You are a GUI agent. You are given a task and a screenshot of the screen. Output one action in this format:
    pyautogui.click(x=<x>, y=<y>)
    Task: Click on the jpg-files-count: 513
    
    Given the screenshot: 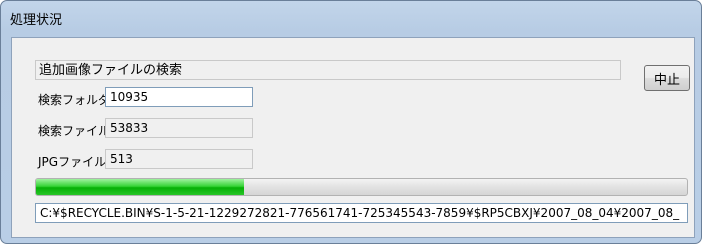 What is the action you would take?
    pyautogui.click(x=179, y=159)
    